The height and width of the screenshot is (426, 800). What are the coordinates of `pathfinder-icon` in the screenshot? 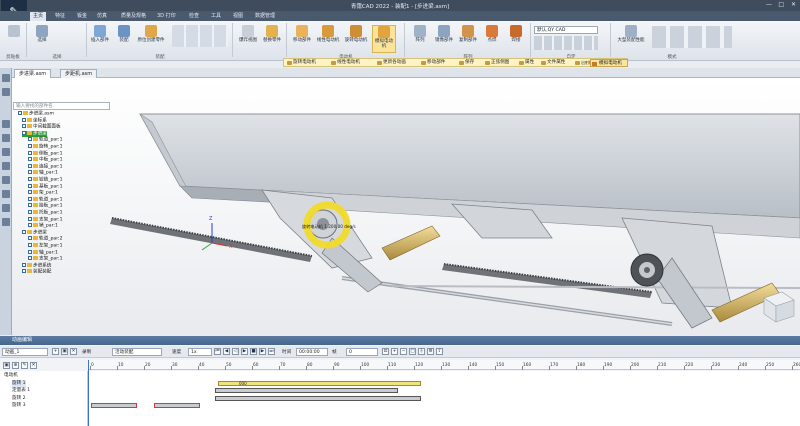 It's located at (6, 78).